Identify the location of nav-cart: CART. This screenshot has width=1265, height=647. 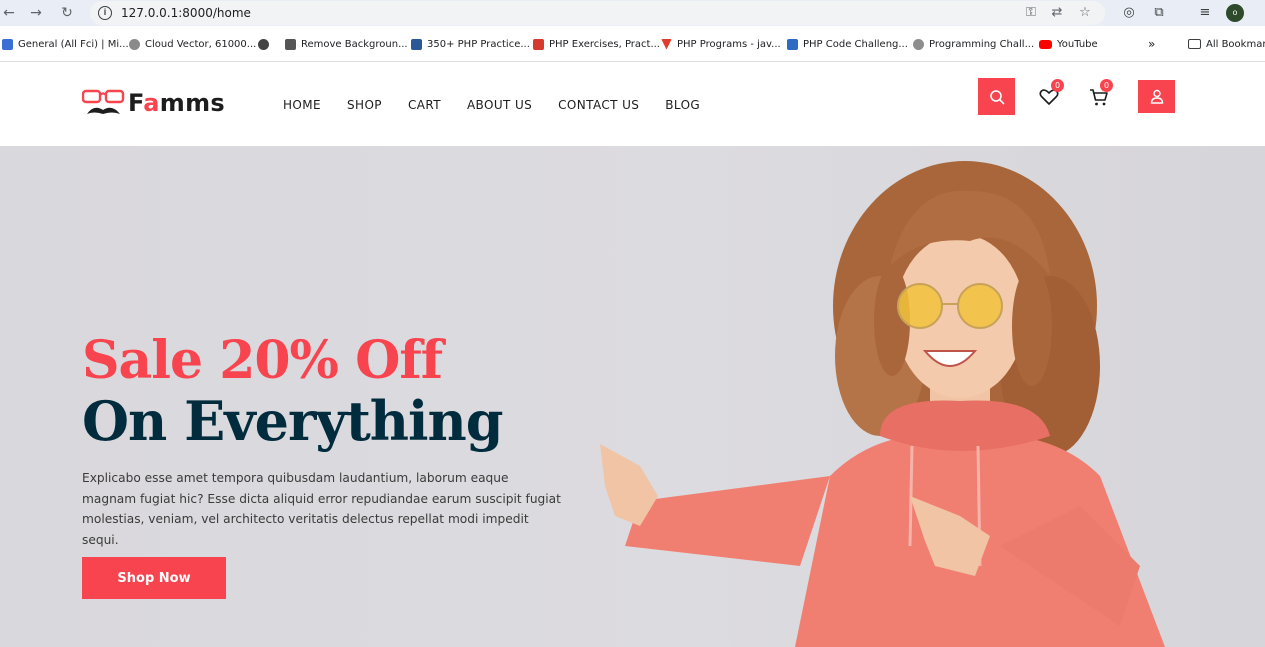
(424, 105).